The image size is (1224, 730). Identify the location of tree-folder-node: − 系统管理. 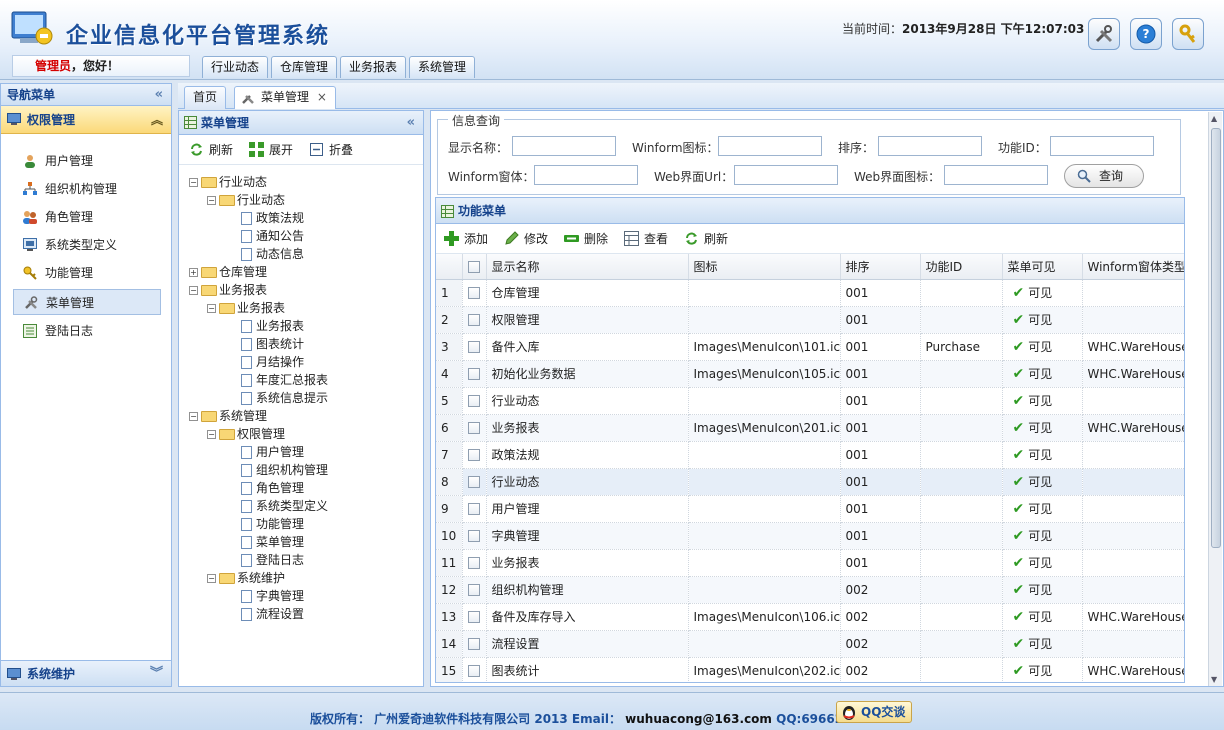
(228, 416).